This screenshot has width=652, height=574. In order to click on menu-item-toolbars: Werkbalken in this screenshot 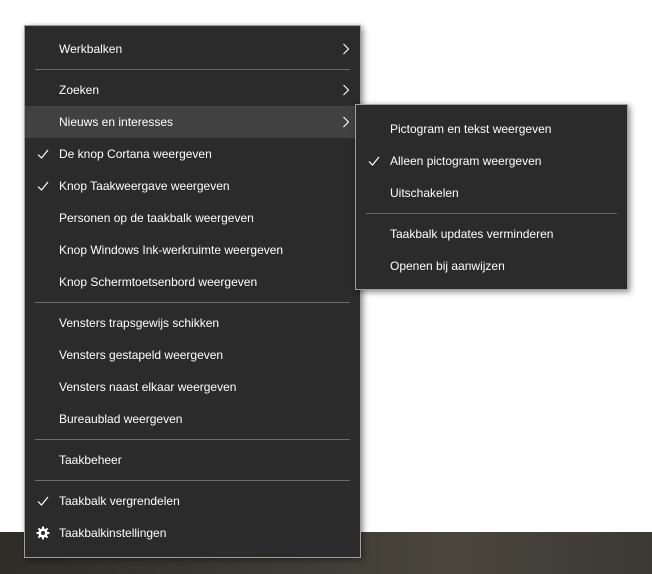, I will do `click(192, 49)`.